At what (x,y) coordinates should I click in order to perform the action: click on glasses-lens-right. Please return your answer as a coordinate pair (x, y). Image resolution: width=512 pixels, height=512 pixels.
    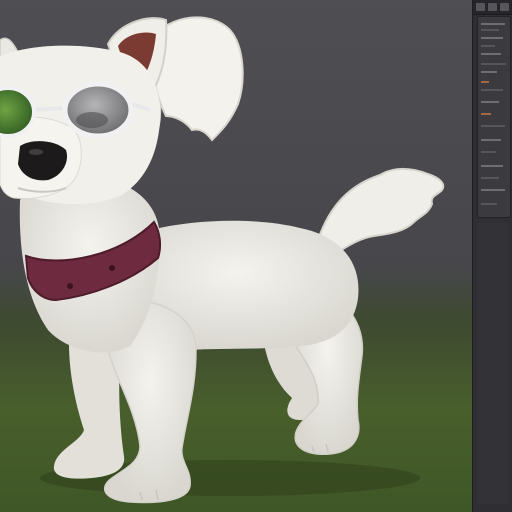
    Looking at the image, I should click on (98, 110).